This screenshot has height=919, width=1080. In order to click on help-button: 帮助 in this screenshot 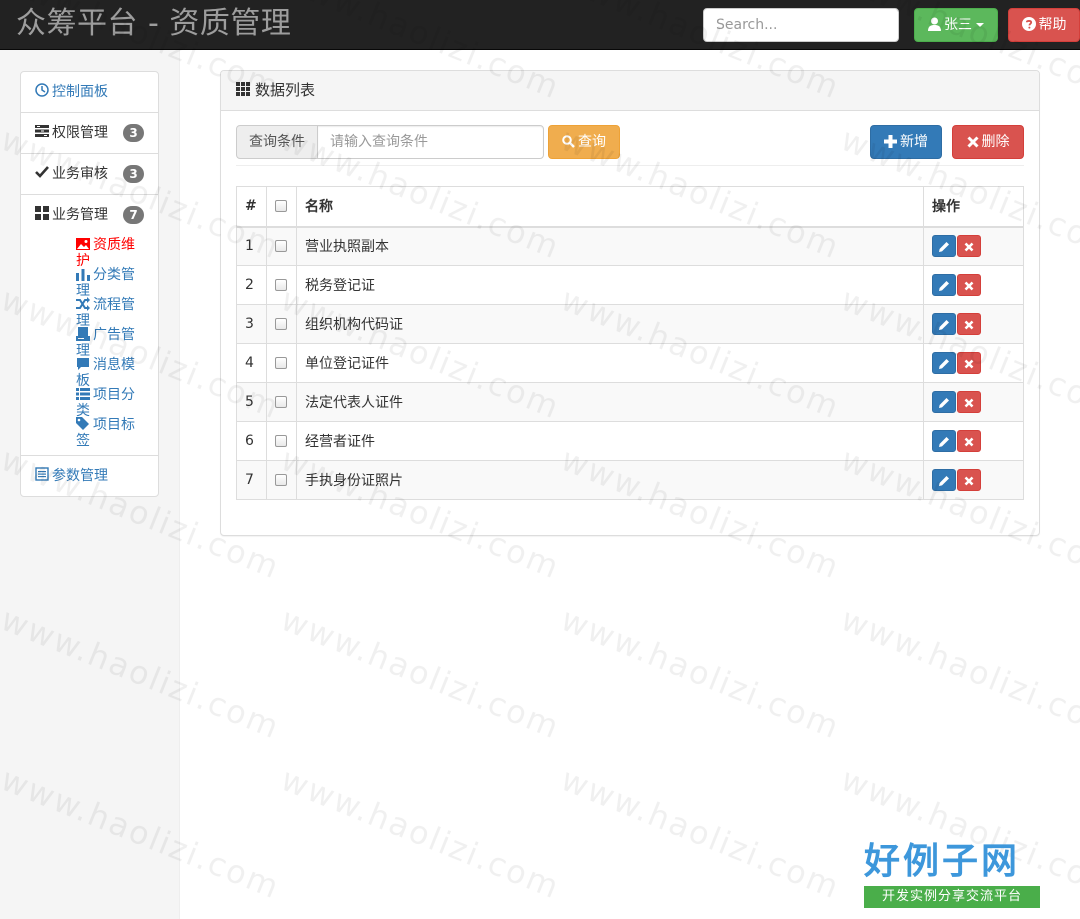, I will do `click(1044, 25)`.